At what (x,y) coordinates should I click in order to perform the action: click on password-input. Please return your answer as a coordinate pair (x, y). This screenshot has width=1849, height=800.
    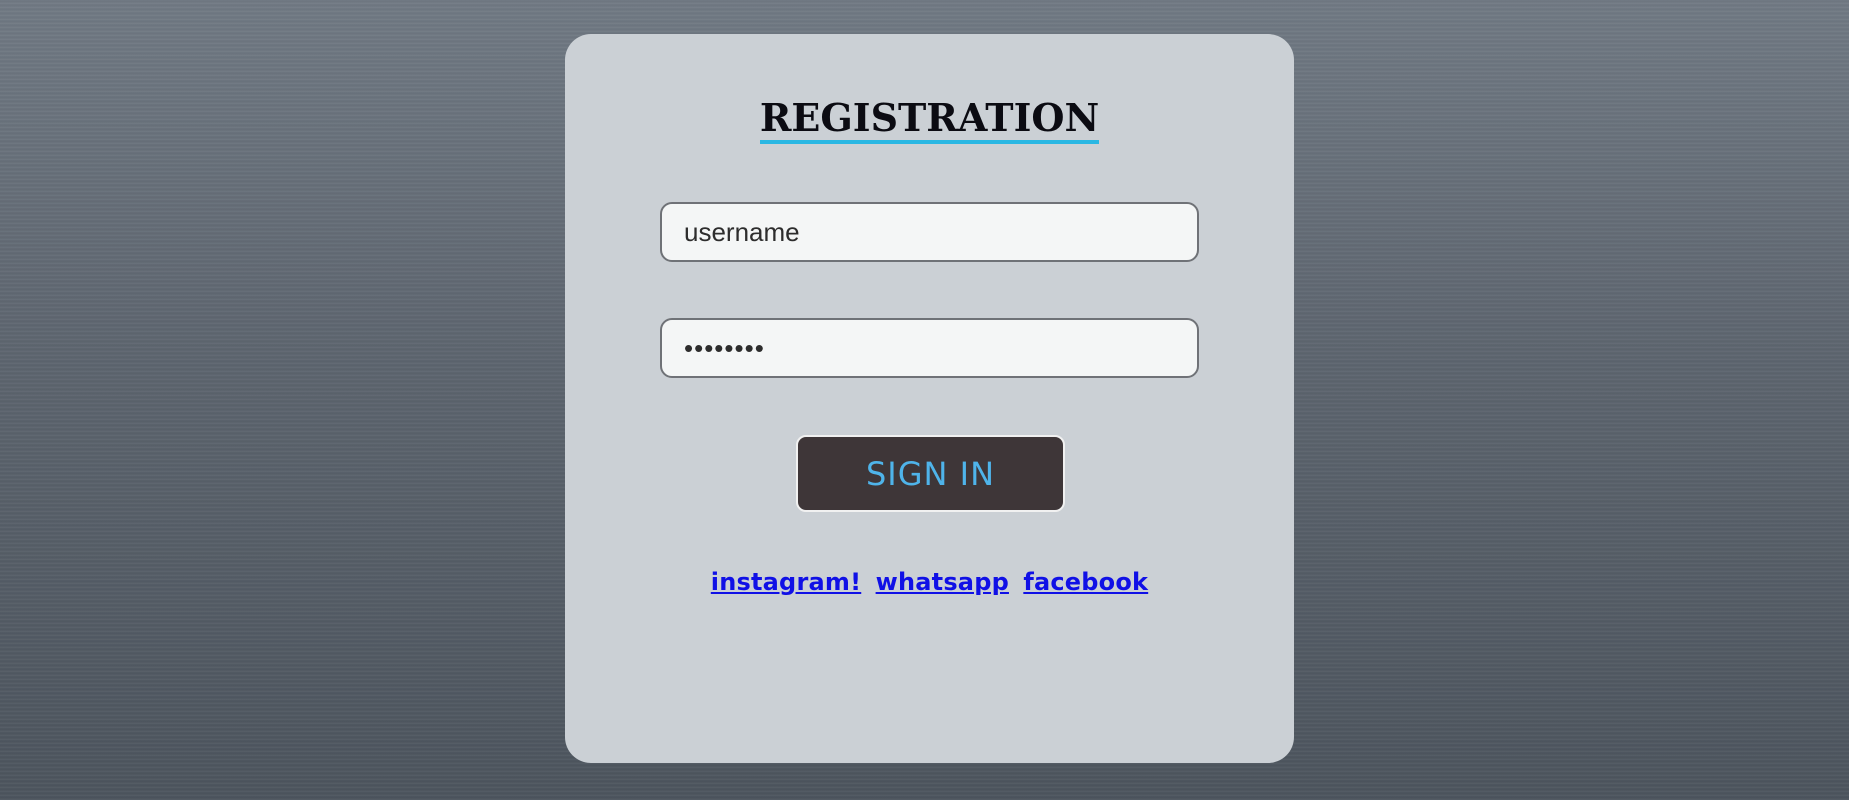
    Looking at the image, I should click on (929, 348).